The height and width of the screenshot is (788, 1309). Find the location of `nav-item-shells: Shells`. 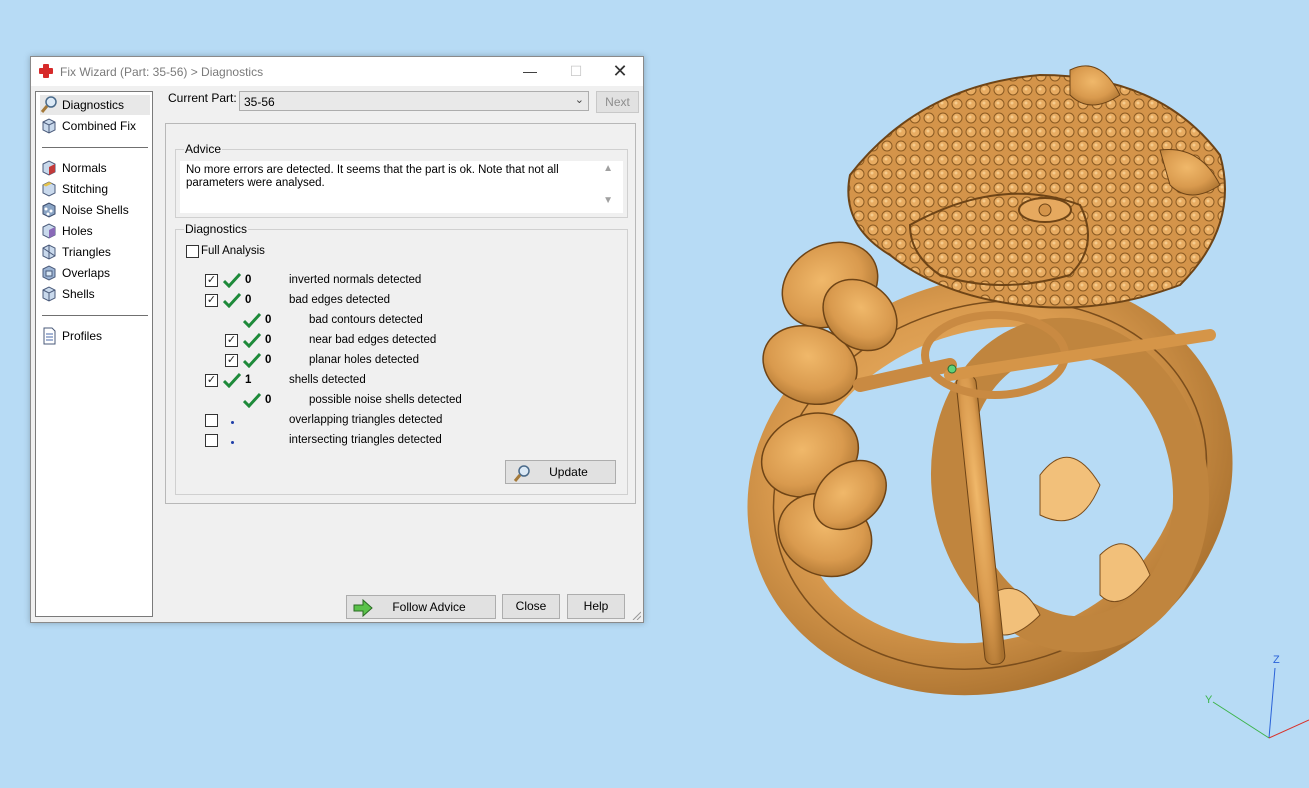

nav-item-shells: Shells is located at coordinates (95, 294).